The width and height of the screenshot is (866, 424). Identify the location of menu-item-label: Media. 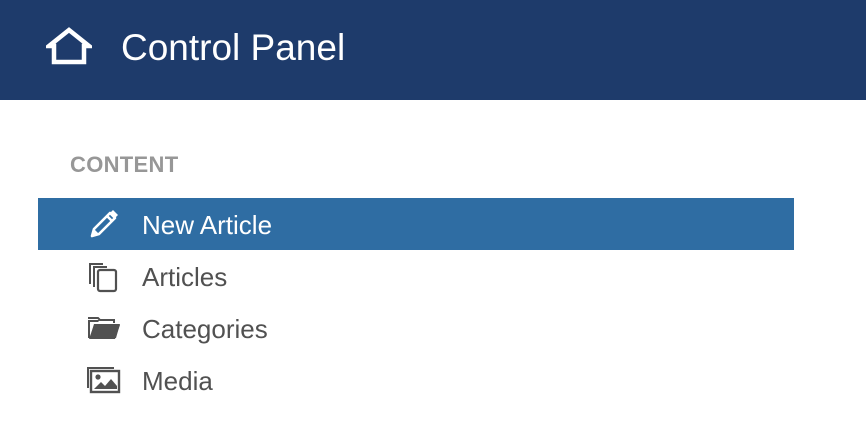
(177, 381).